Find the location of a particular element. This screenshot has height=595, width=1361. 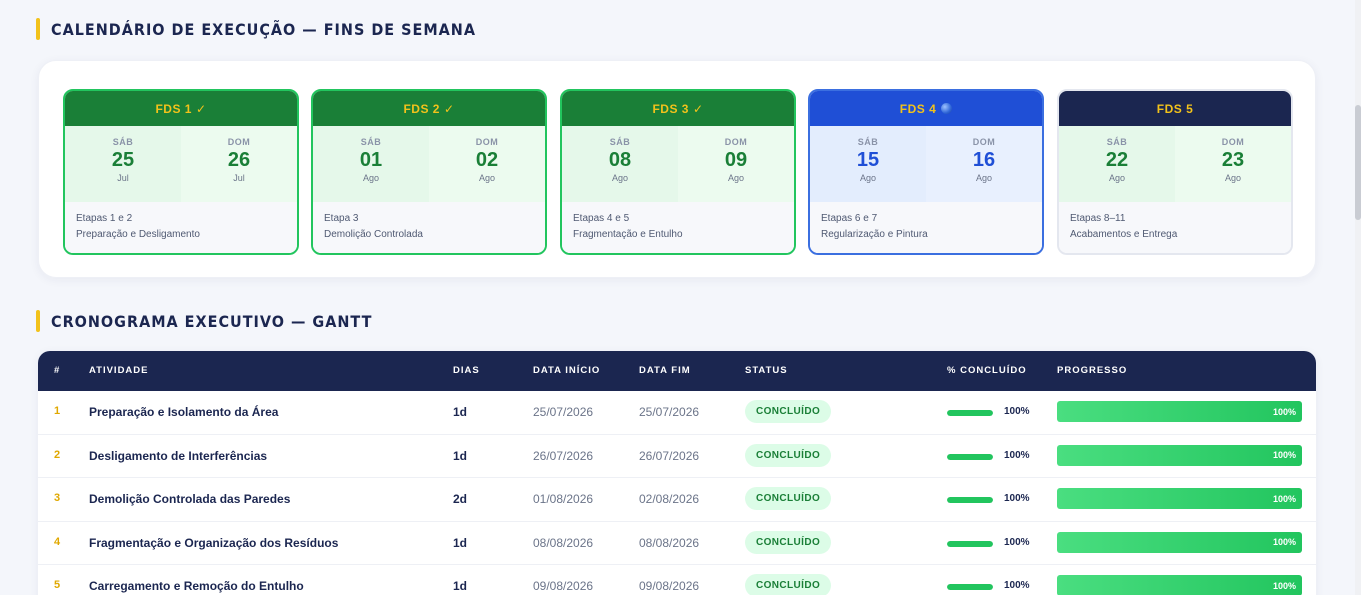

weekend-steps: Etapas 8–11 is located at coordinates (1098, 218).